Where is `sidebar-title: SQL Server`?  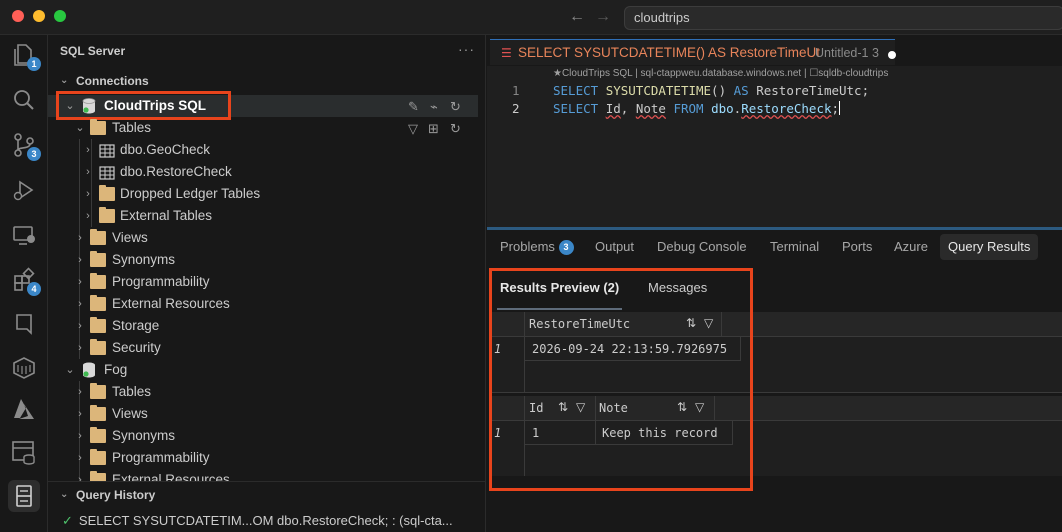
sidebar-title: SQL Server is located at coordinates (93, 51).